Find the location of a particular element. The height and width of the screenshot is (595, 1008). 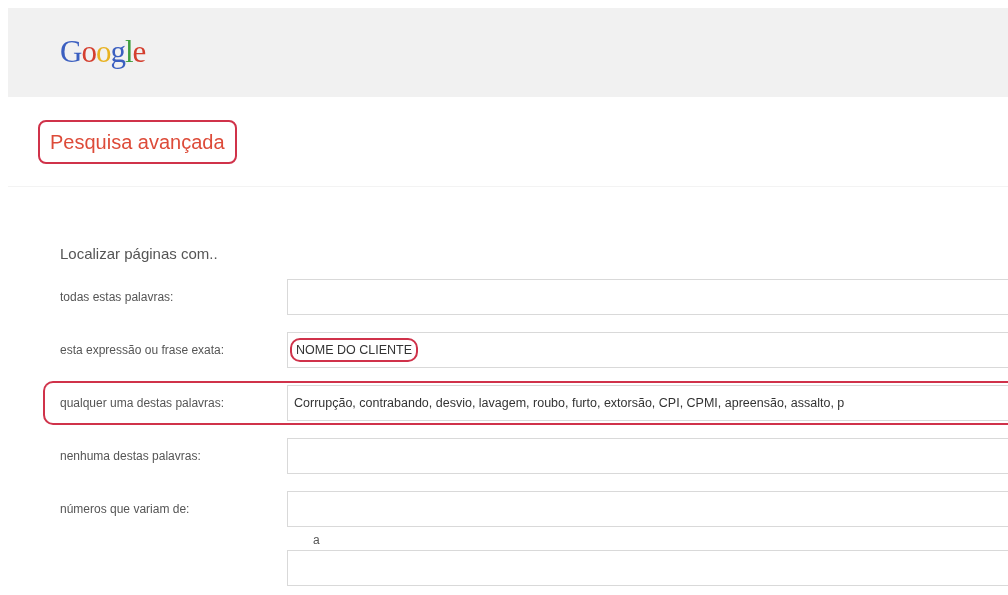

google-logo: Google is located at coordinates (103, 52).